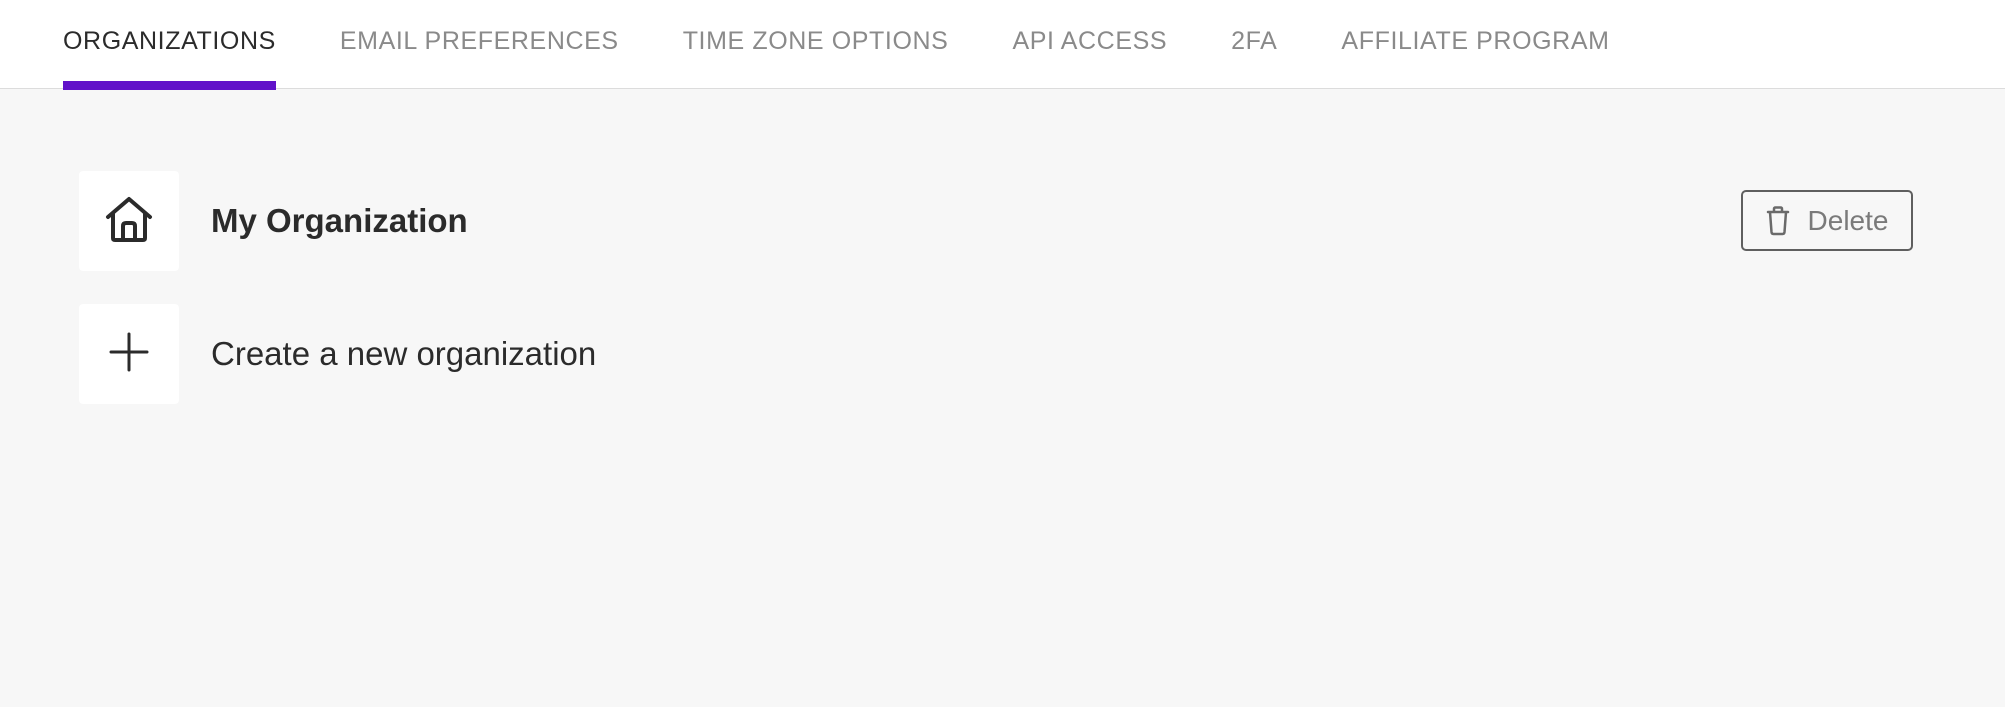 The image size is (2005, 707). I want to click on organization-name: My Organization, so click(339, 220).